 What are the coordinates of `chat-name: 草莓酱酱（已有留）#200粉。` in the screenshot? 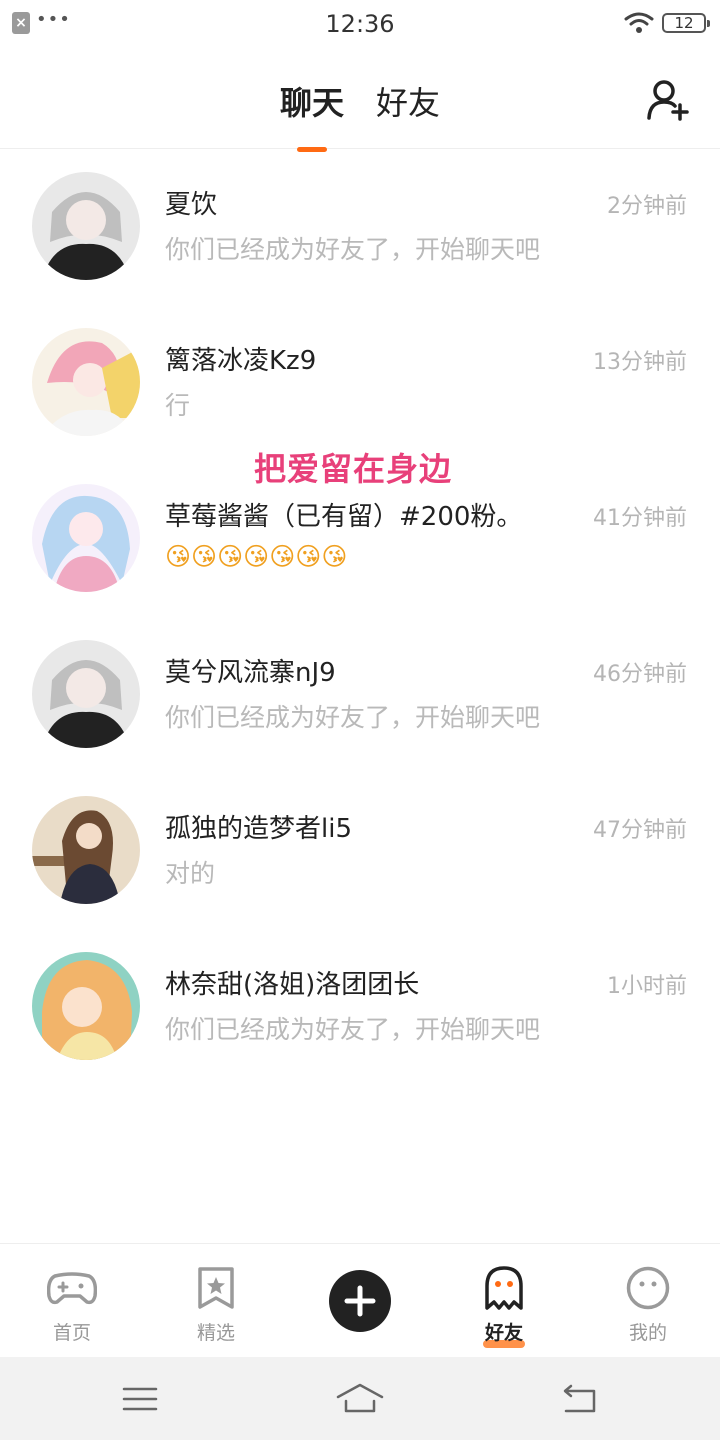 It's located at (344, 517).